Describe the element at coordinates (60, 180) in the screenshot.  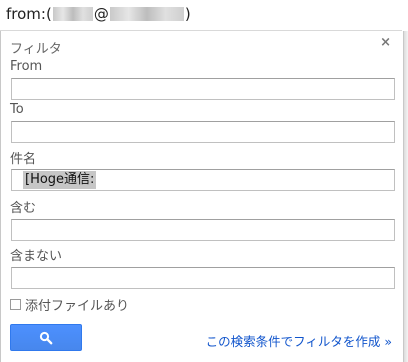
I see `subject-input-text: [Hoge通信:` at that location.